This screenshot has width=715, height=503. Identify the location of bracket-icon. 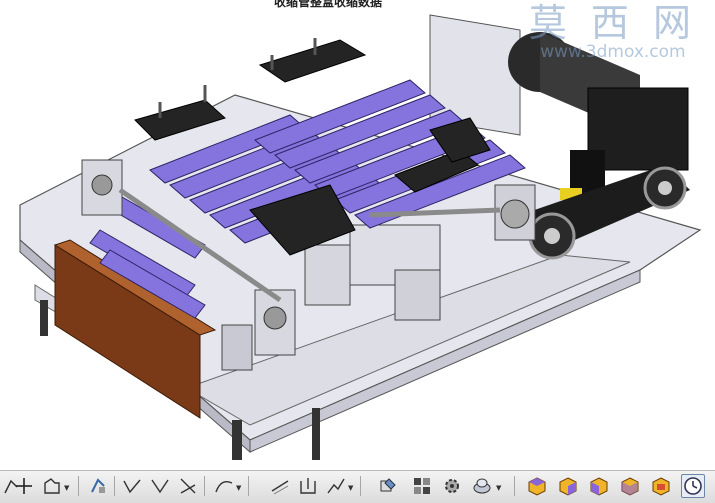
(308, 486).